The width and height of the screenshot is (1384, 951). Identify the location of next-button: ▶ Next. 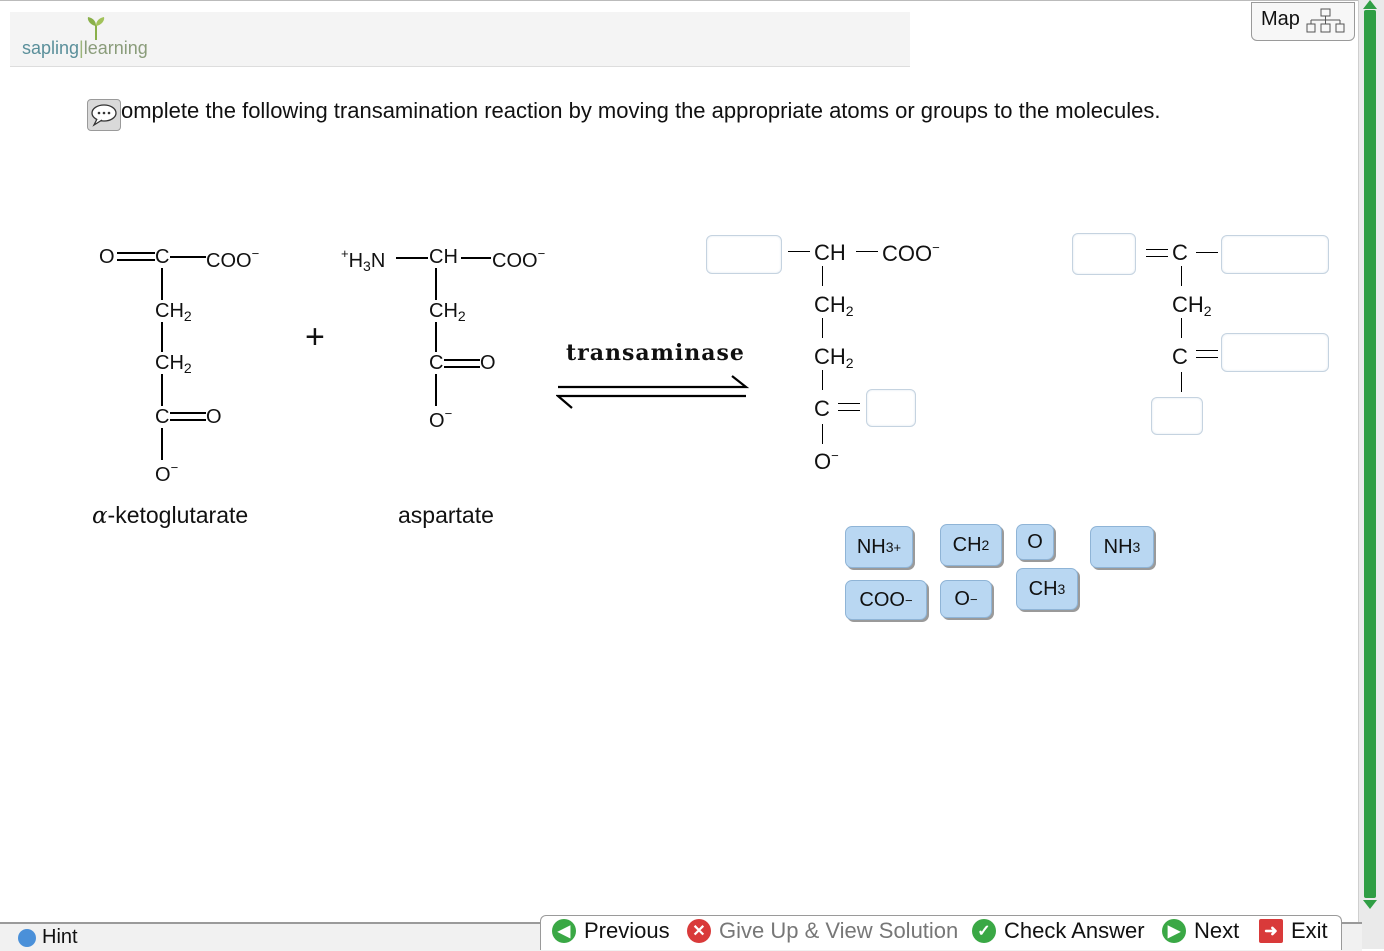
(1200, 931).